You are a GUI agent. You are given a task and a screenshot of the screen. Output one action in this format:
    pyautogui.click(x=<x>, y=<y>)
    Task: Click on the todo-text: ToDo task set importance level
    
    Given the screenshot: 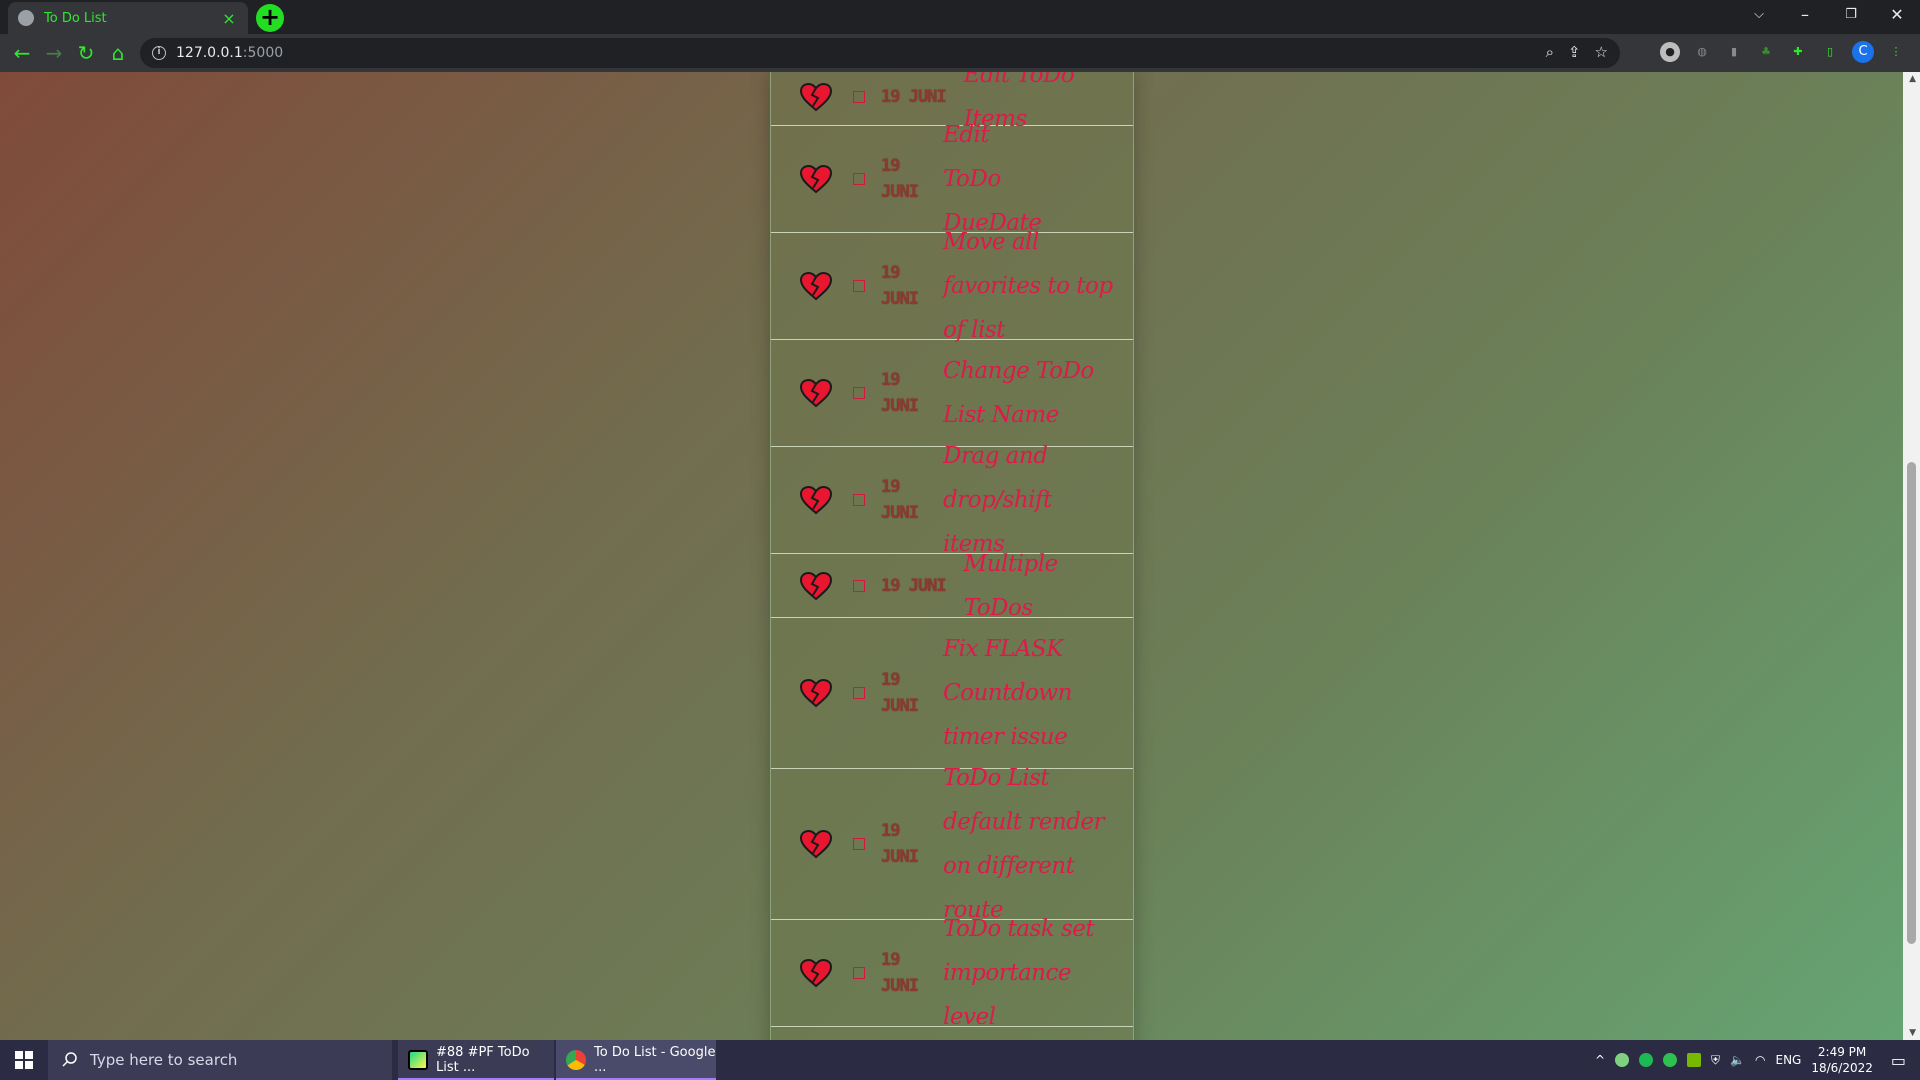 What is the action you would take?
    pyautogui.click(x=1038, y=973)
    